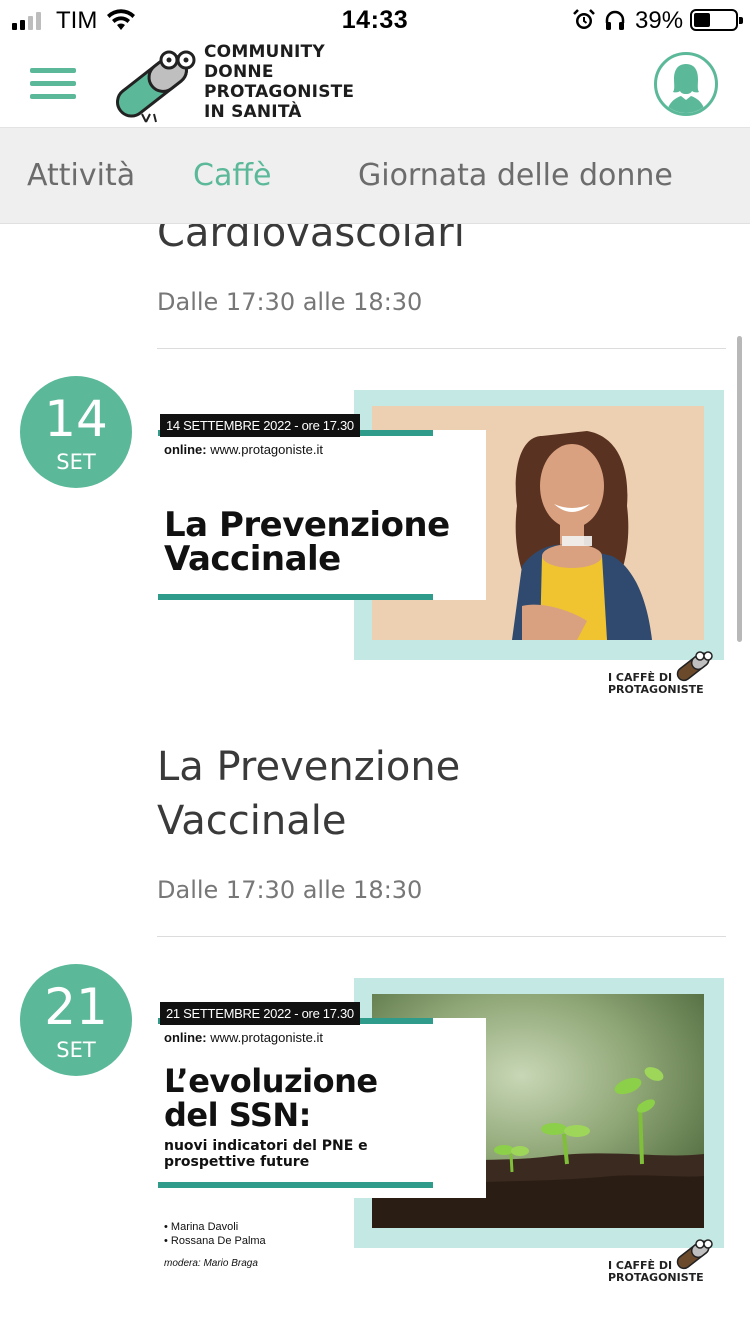 The height and width of the screenshot is (1334, 750). What do you see at coordinates (53, 85) in the screenshot?
I see `hamburger-menu-icon` at bounding box center [53, 85].